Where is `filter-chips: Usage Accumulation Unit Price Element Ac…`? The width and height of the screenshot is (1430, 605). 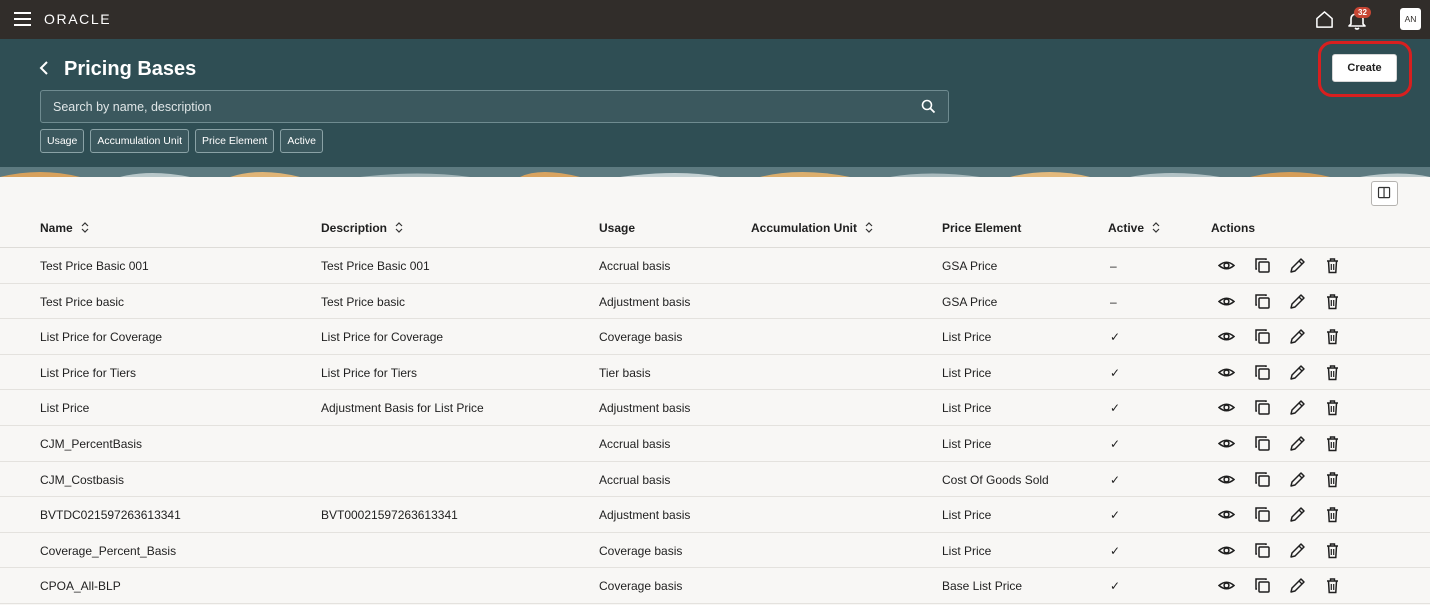
filter-chips: Usage Accumulation Unit Price Element Ac… is located at coordinates (181, 141).